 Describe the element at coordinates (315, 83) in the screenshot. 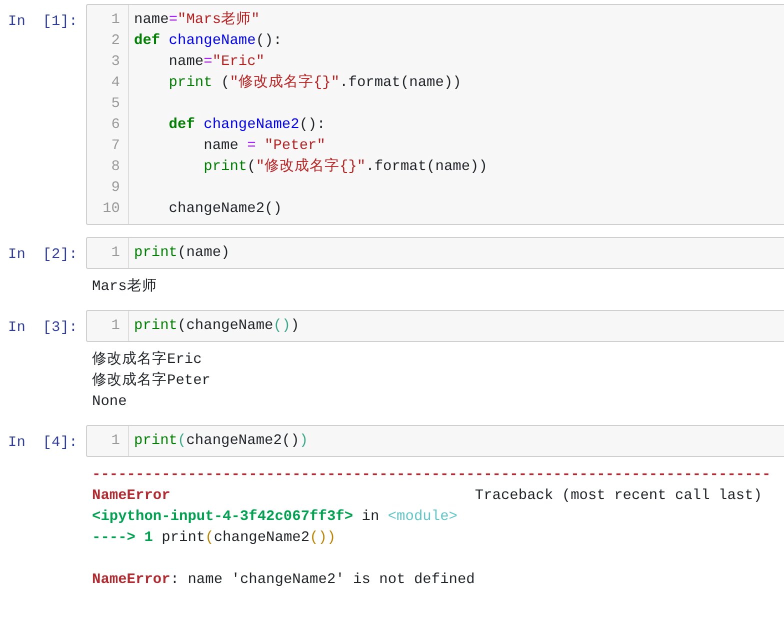

I see `code-line: print ("修改成名字{}".format(name))` at that location.